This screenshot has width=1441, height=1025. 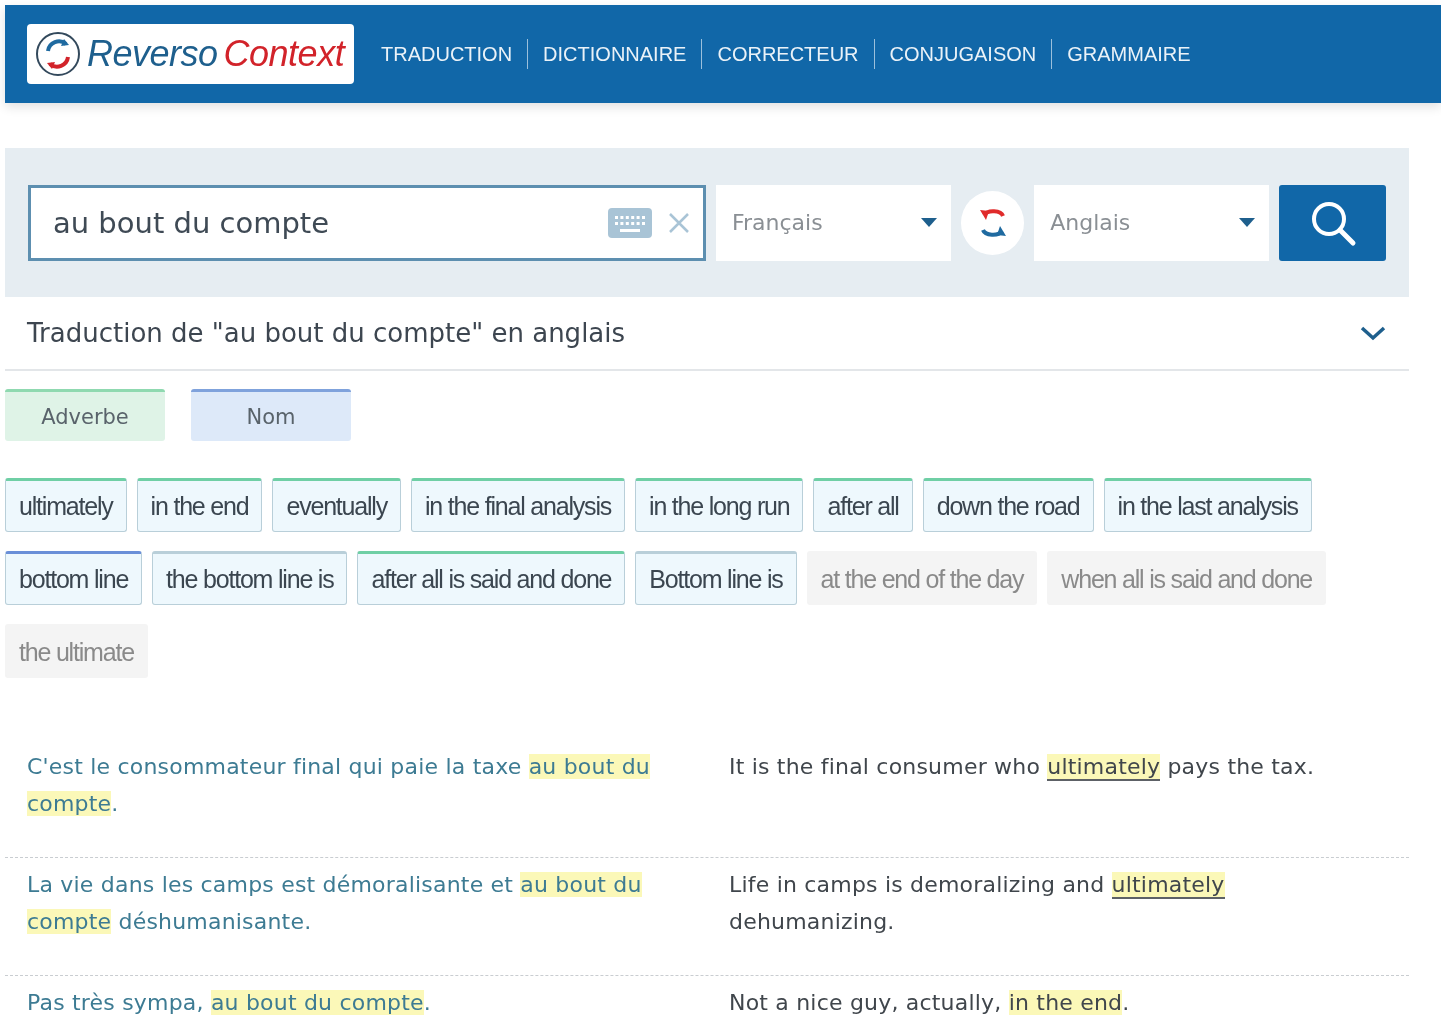 I want to click on translation-chip: in the last analysis, so click(x=1207, y=505).